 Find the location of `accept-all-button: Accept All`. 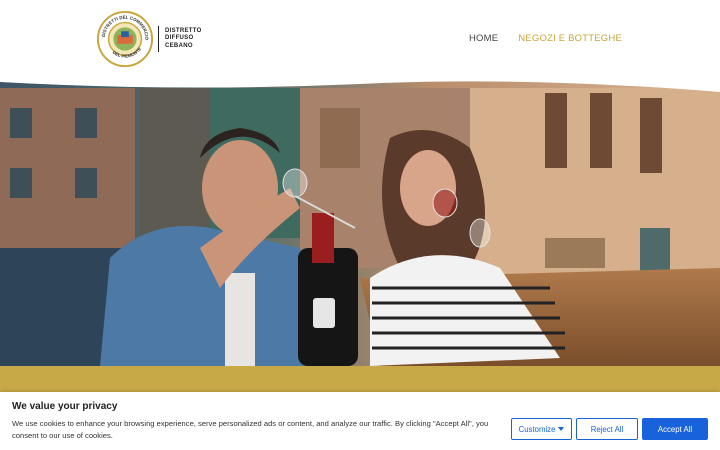

accept-all-button: Accept All is located at coordinates (675, 429).